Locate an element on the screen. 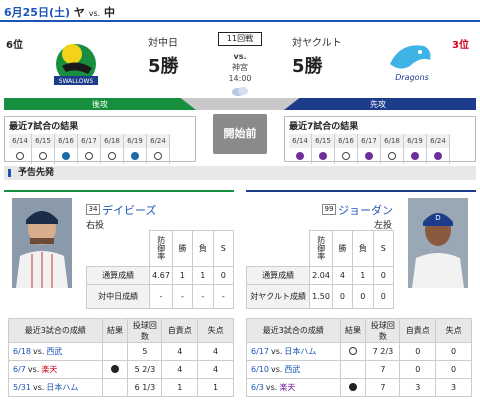 This screenshot has height=407, width=480. game-status-button: 開始前 is located at coordinates (240, 134).